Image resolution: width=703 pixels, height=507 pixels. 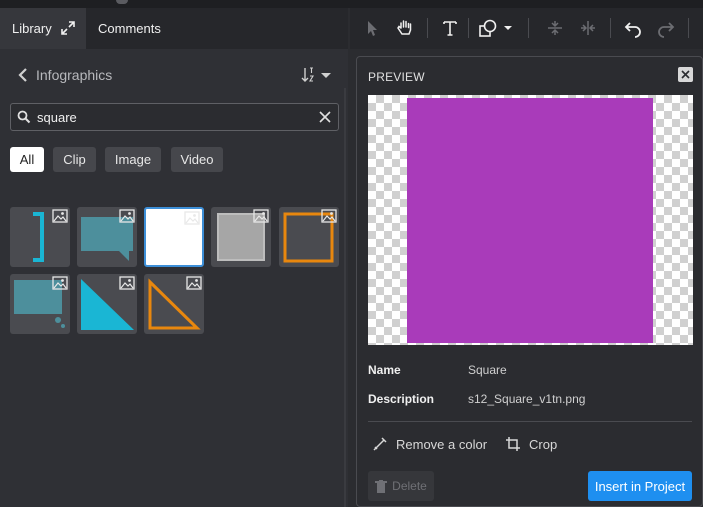 I want to click on align-vertical-icon, so click(x=555, y=28).